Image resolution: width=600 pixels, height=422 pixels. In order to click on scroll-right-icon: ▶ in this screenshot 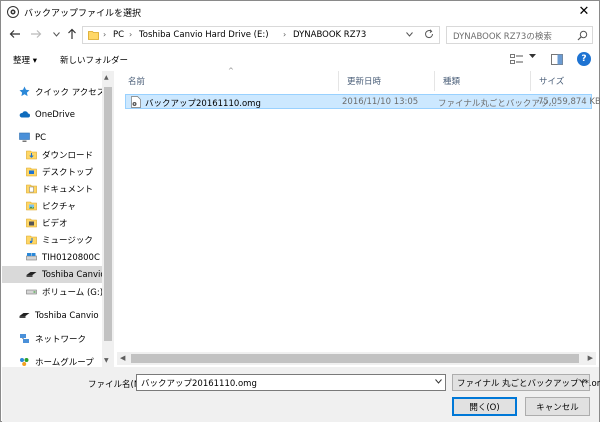, I will do `click(590, 358)`.